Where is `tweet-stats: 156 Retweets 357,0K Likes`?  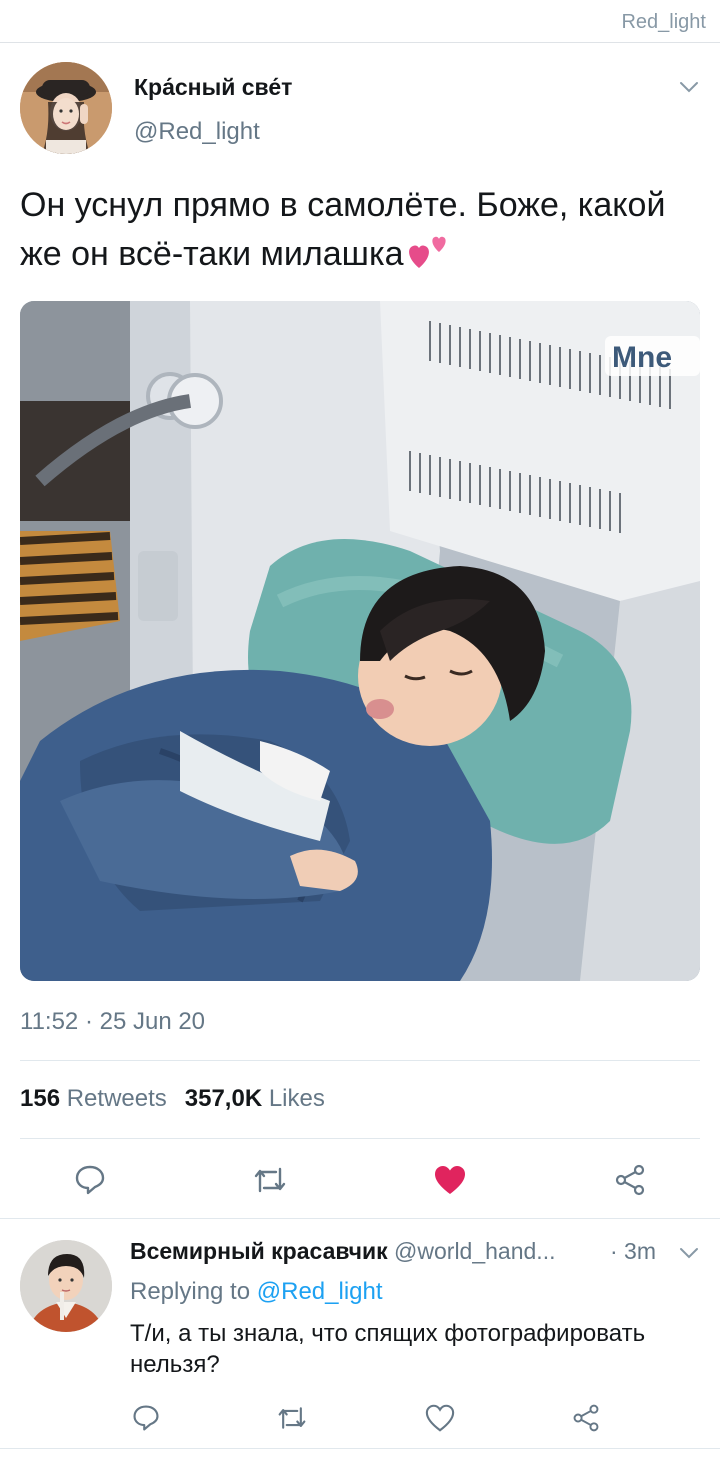
tweet-stats: 156 Retweets 357,0K Likes is located at coordinates (172, 1099).